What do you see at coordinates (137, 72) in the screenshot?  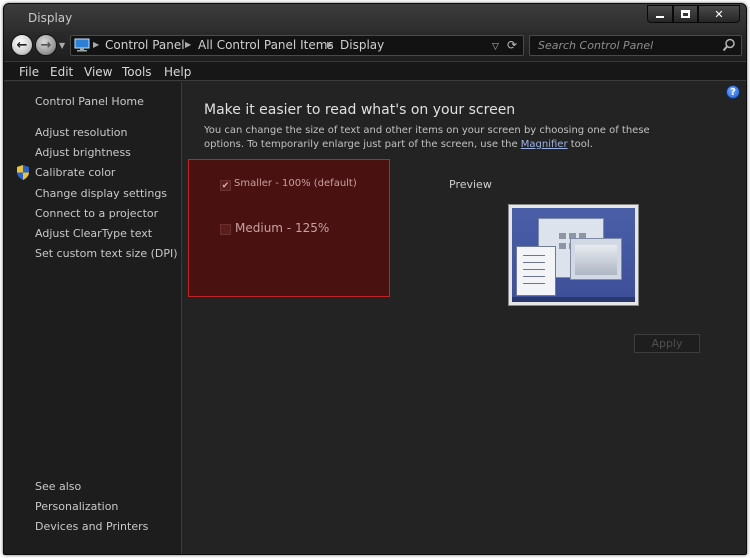 I see `menu-tools: Tools` at bounding box center [137, 72].